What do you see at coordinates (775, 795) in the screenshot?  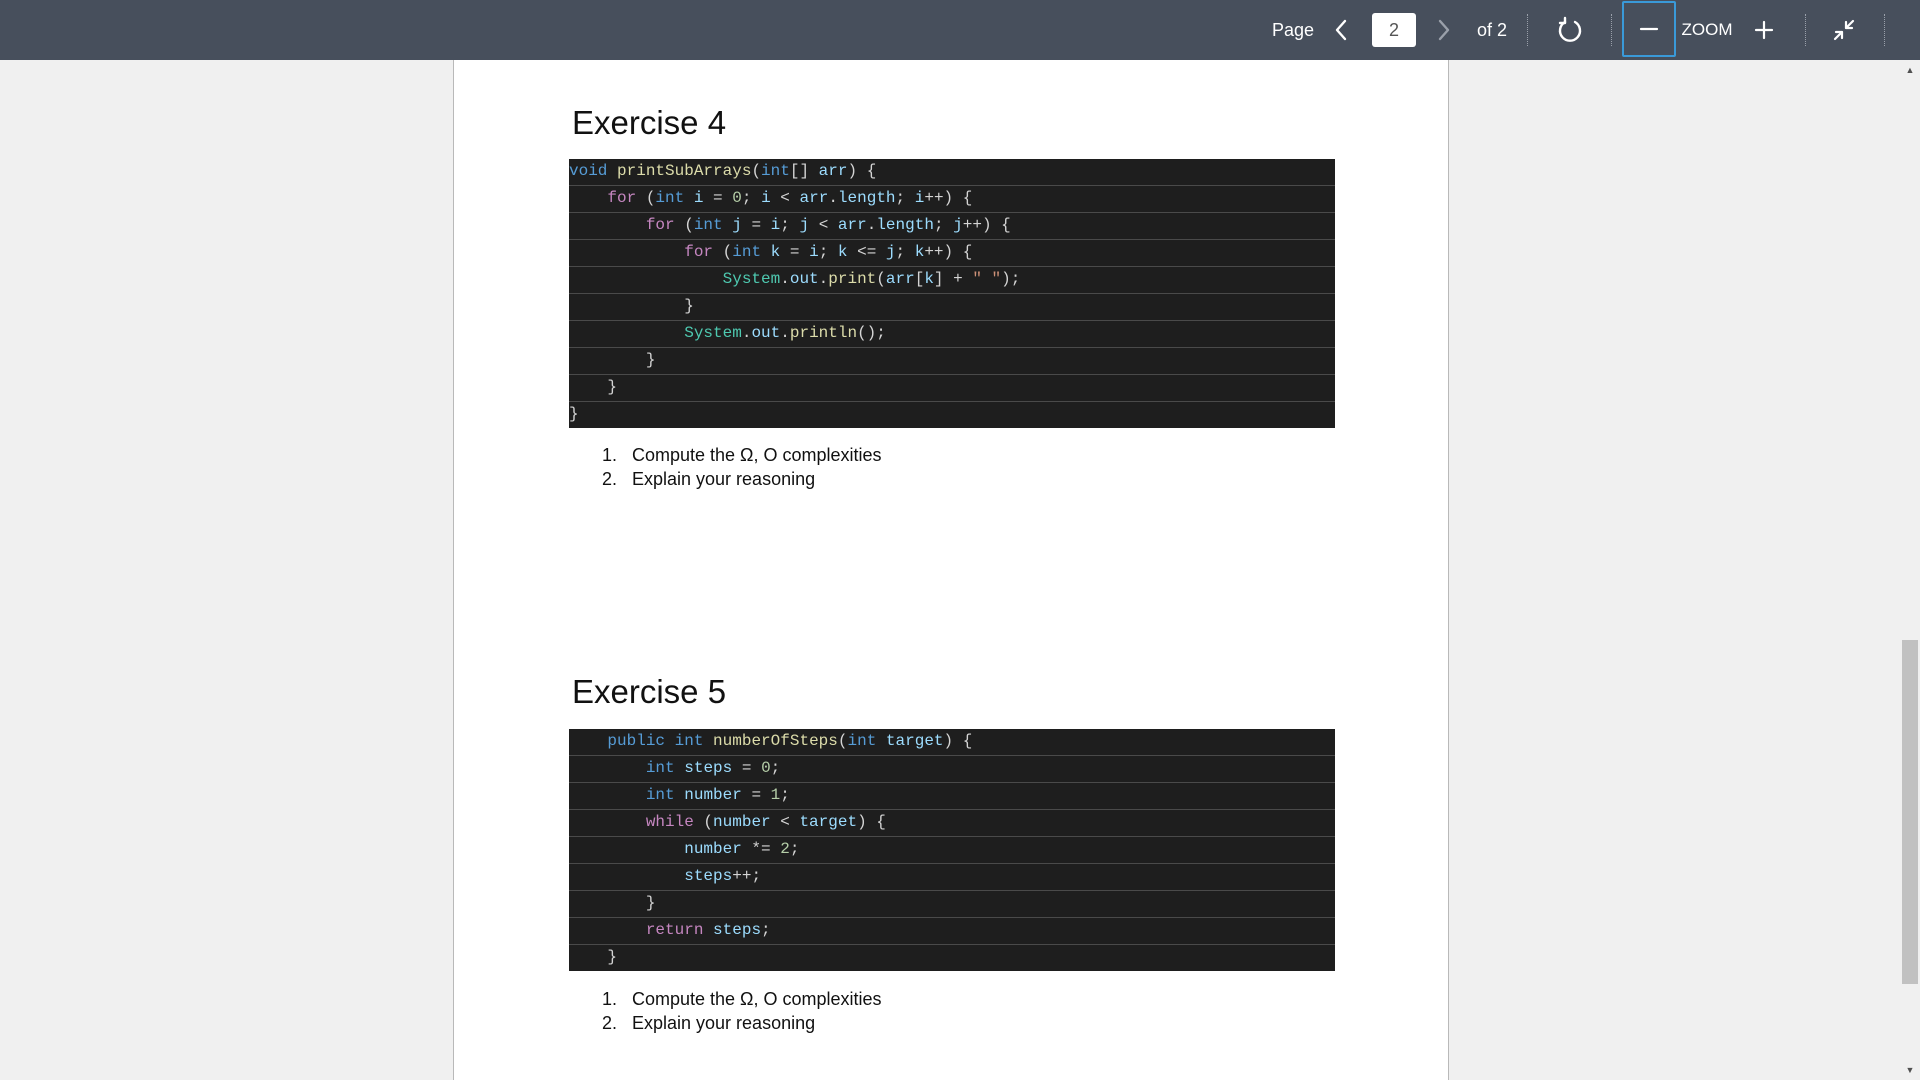 I see `code-token: 1` at bounding box center [775, 795].